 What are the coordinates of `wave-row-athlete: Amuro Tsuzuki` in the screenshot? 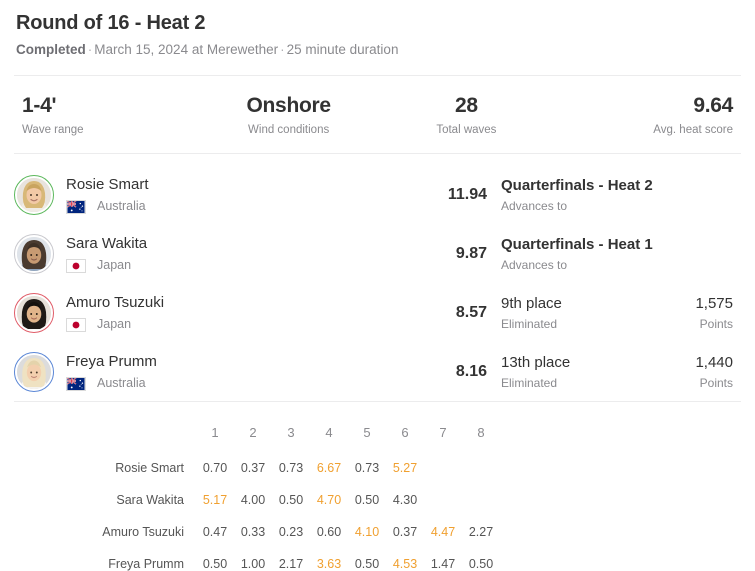 It's located at (143, 532).